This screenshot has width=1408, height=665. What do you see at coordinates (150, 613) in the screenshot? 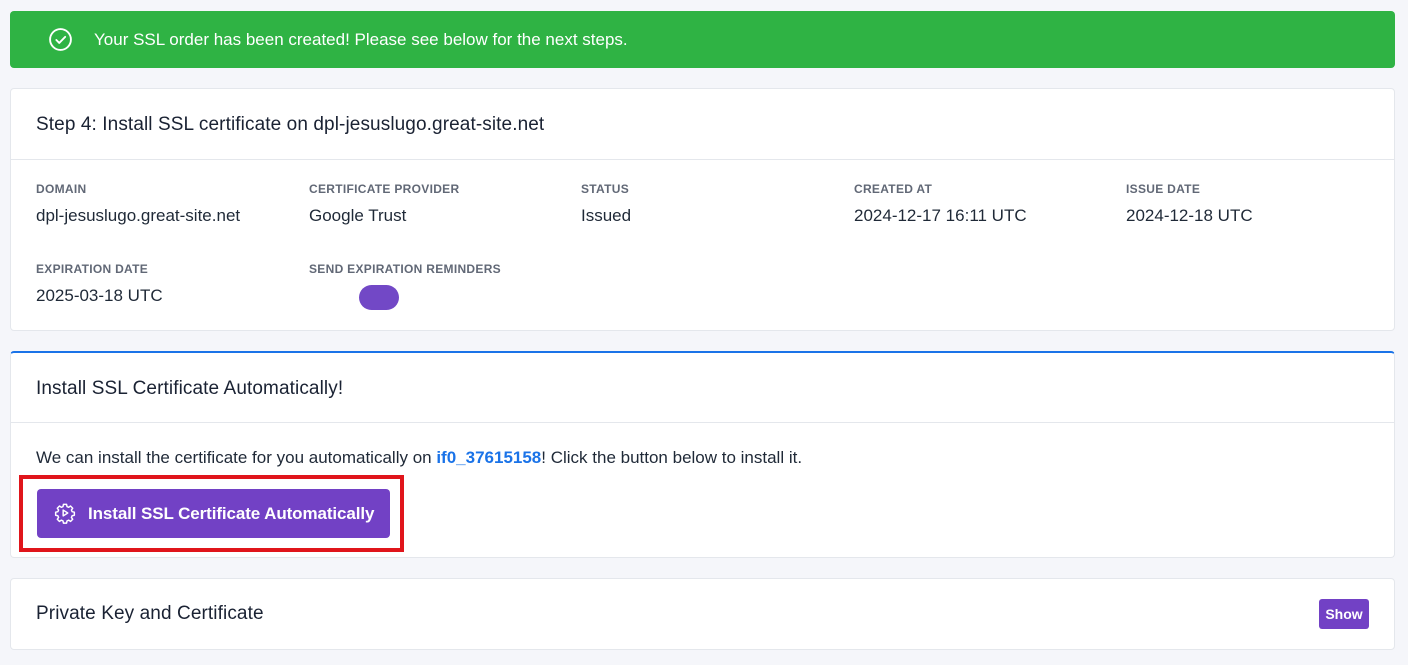
I see `private-key-title: Private Key and Certificate` at bounding box center [150, 613].